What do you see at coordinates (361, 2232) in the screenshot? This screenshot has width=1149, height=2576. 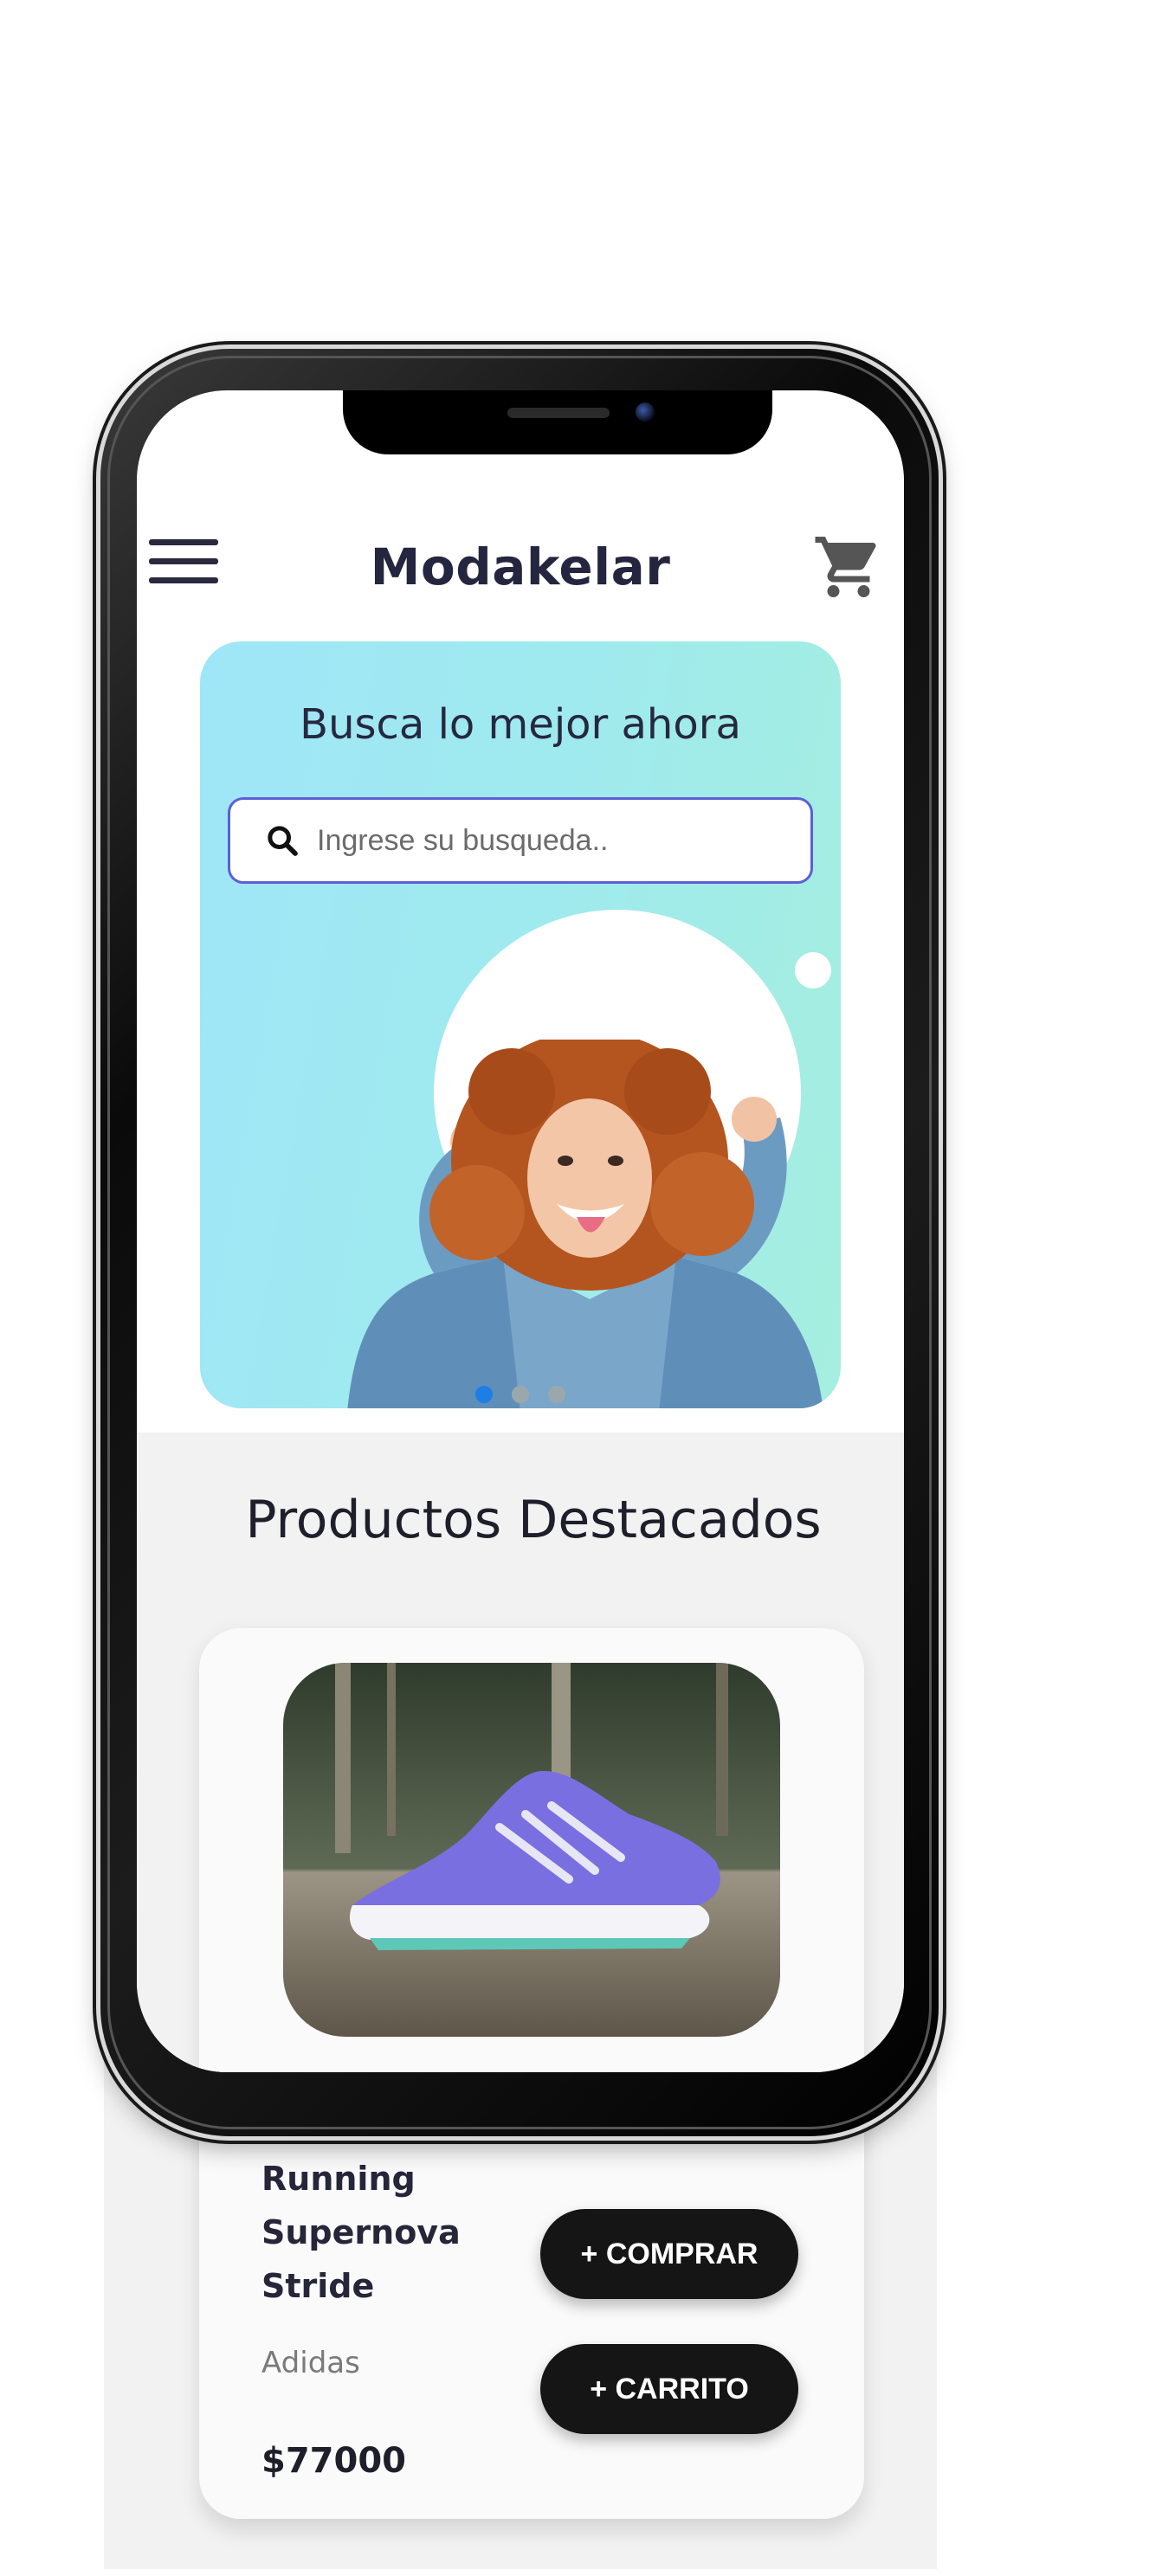 I see `product-name: Running Supernova Stride` at bounding box center [361, 2232].